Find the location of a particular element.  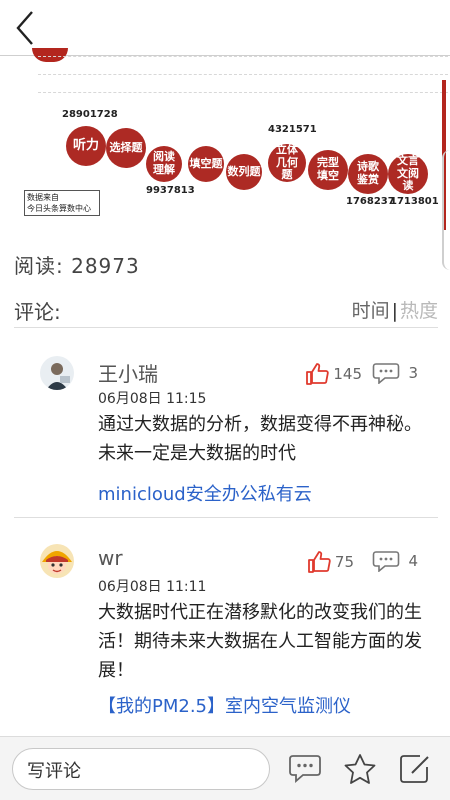

reply-count: 3 is located at coordinates (413, 373).